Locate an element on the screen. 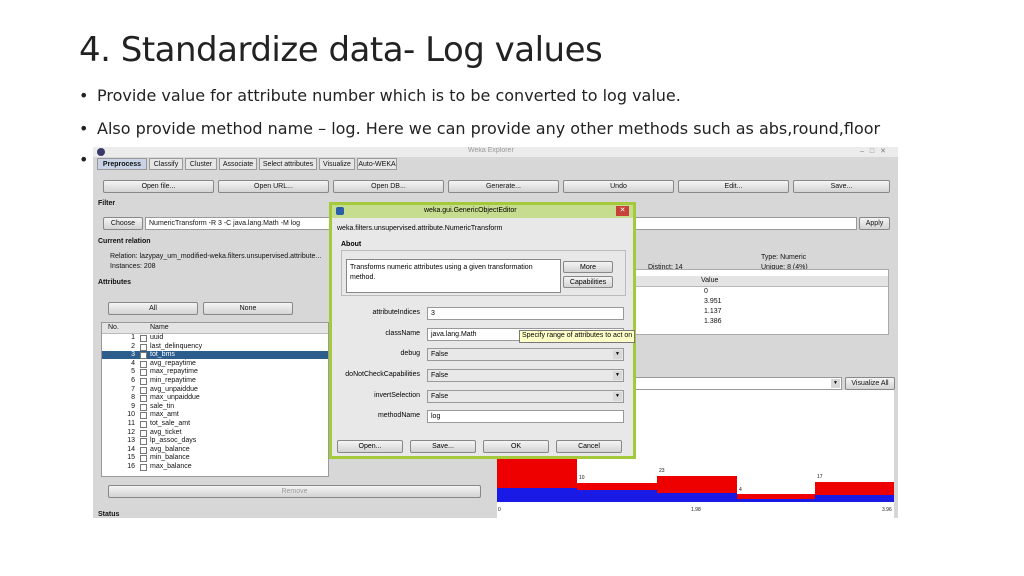  close-icon: ✕ is located at coordinates (622, 211).